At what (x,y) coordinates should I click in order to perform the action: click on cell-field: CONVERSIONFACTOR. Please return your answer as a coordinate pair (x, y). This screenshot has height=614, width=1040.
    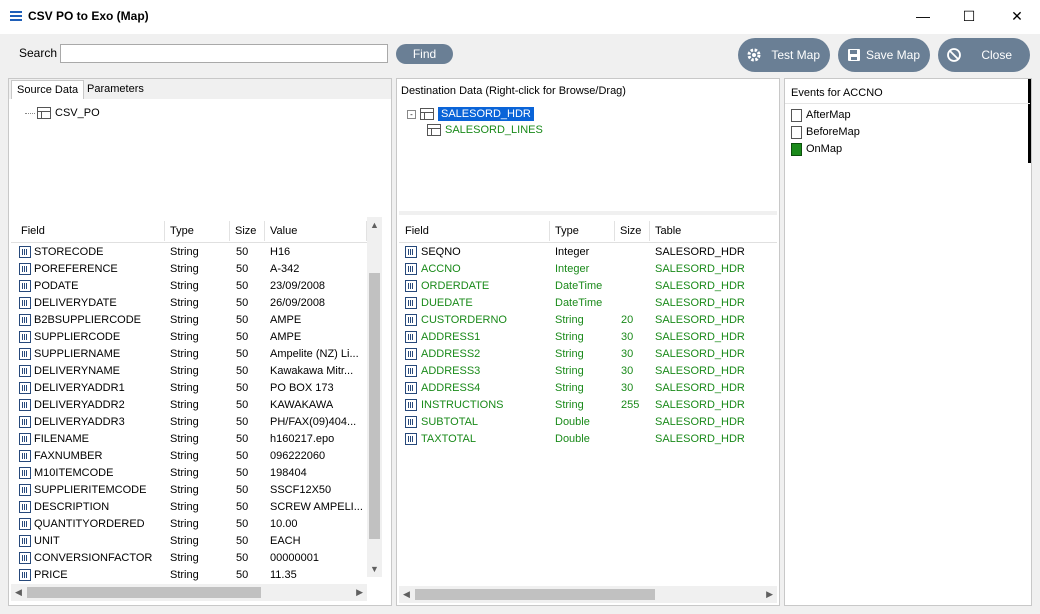
    Looking at the image, I should click on (93, 558).